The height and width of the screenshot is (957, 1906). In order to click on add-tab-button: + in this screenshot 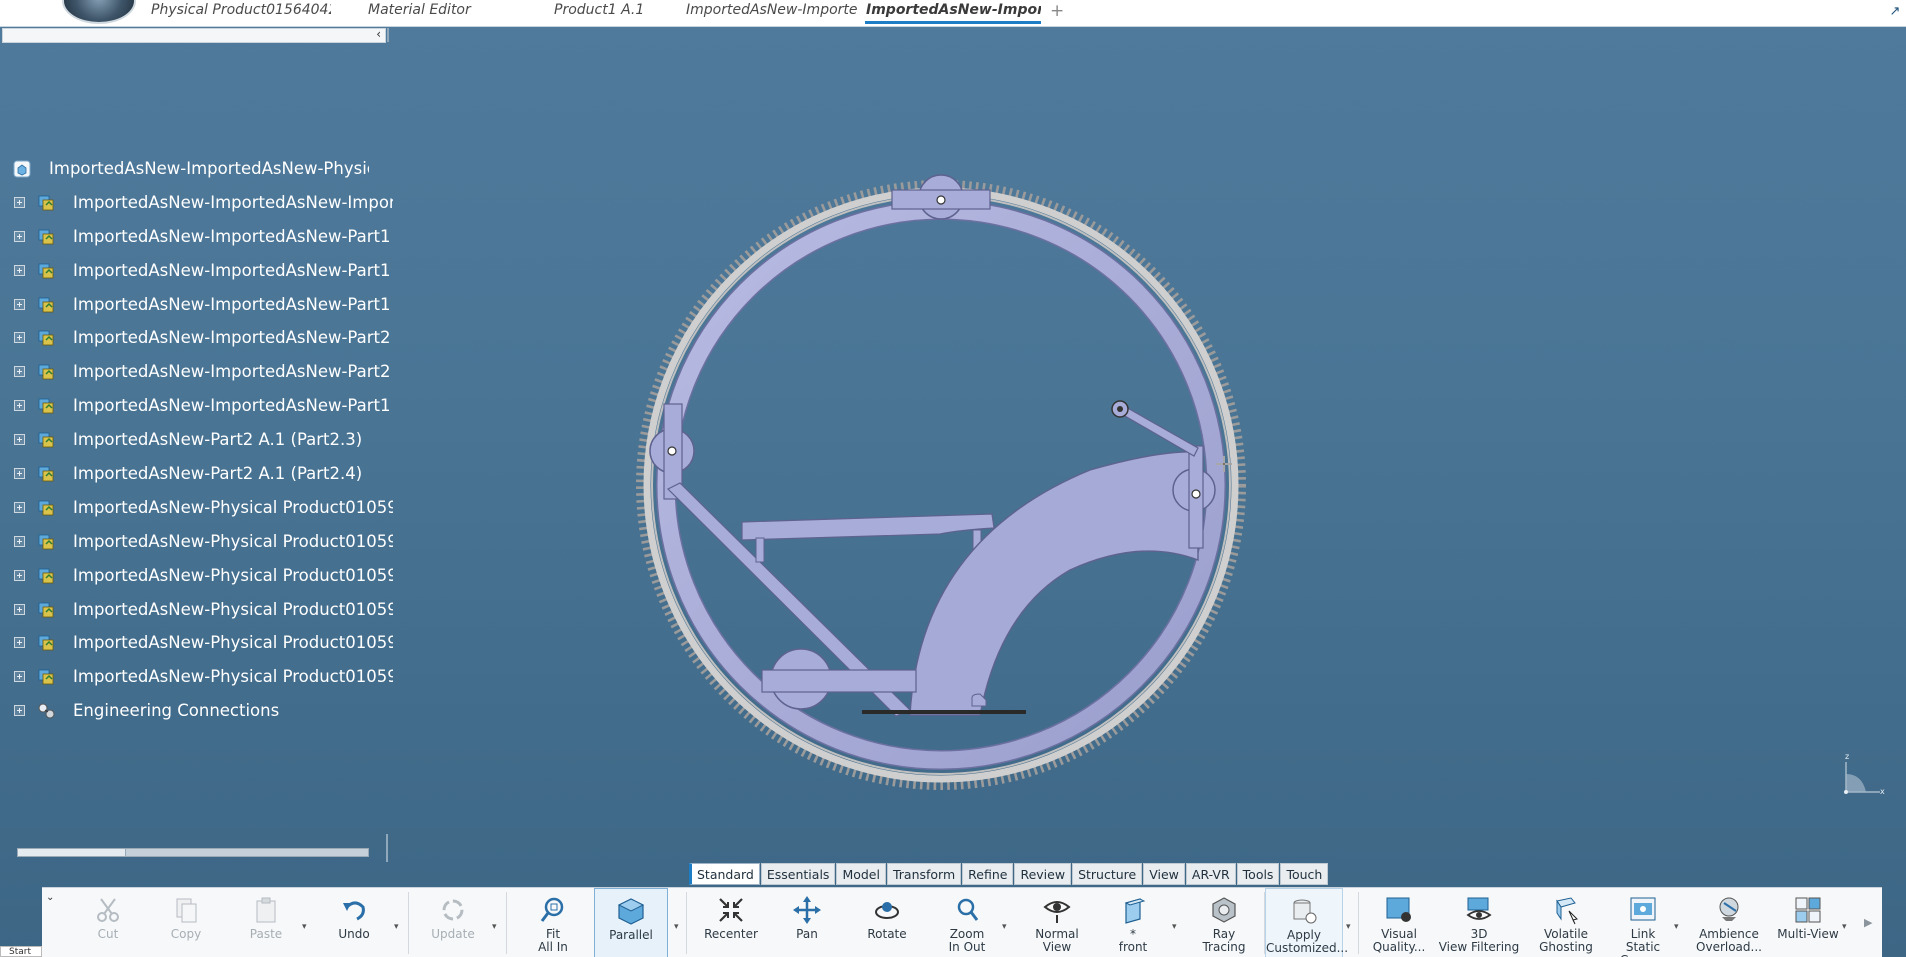, I will do `click(1057, 11)`.